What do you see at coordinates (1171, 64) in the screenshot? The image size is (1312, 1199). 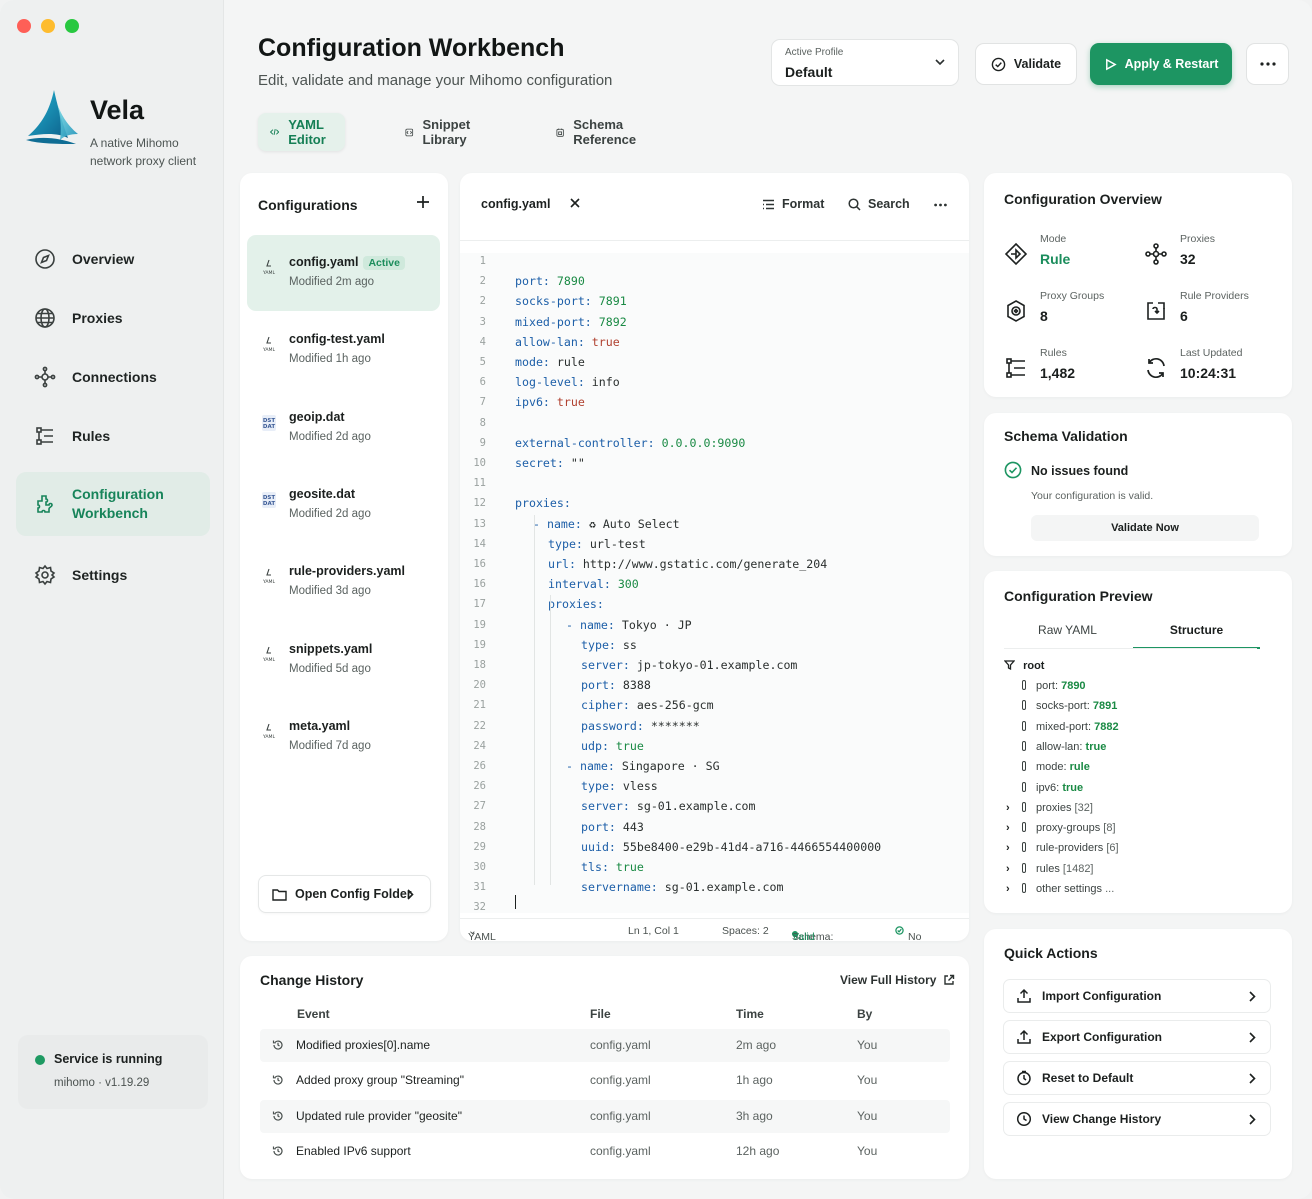 I see `apply-label: Apply & Restart` at bounding box center [1171, 64].